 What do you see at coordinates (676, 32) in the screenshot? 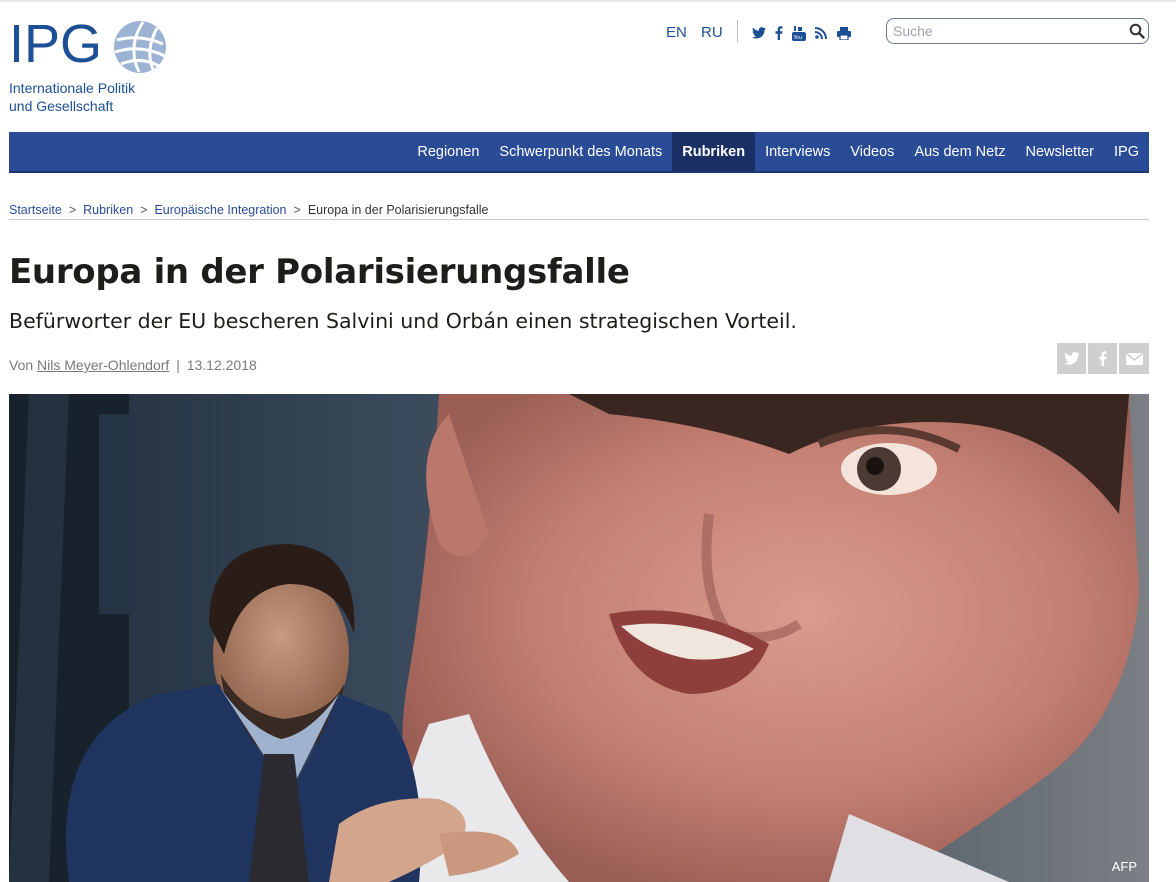
I see `language-link-en: EN` at bounding box center [676, 32].